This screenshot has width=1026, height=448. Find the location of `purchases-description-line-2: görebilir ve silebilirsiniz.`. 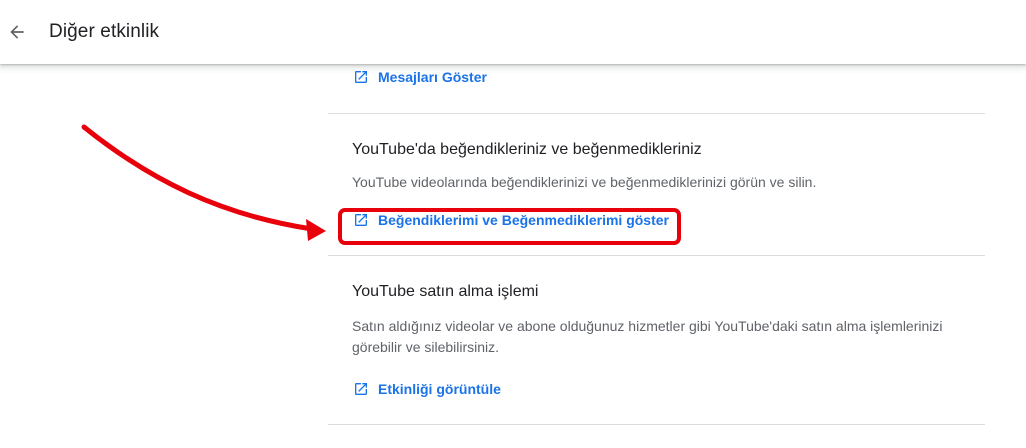

purchases-description-line-2: görebilir ve silebilirsiniz. is located at coordinates (426, 347).